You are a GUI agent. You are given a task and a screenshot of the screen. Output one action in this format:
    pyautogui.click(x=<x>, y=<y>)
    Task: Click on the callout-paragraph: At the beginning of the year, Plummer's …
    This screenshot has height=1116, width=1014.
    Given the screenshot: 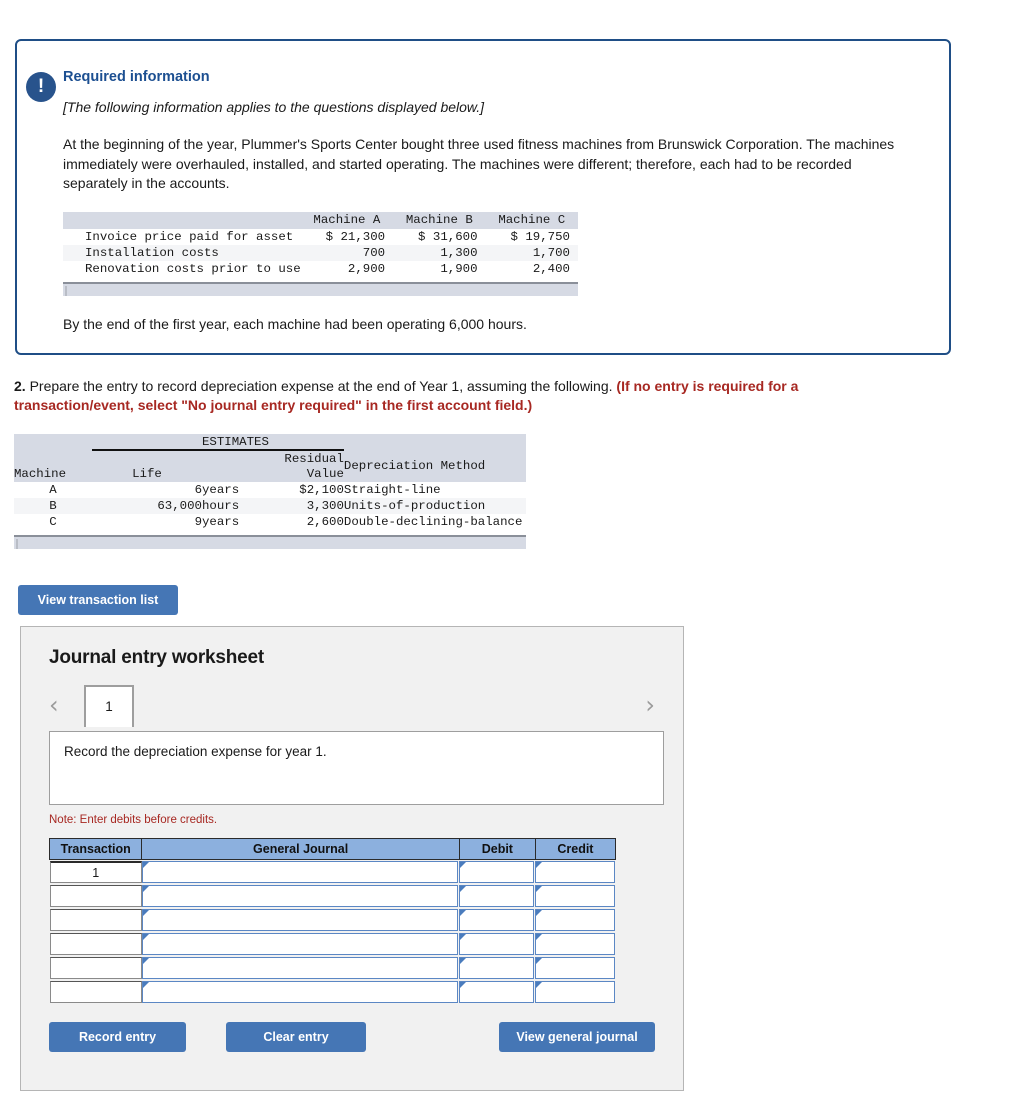 What is the action you would take?
    pyautogui.click(x=479, y=163)
    